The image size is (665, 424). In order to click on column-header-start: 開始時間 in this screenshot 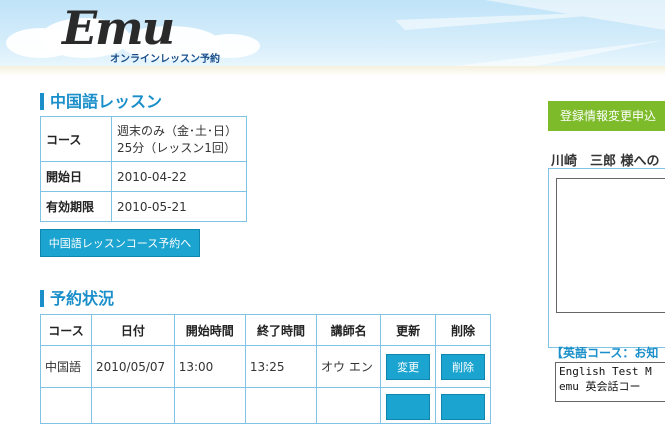, I will do `click(209, 330)`.